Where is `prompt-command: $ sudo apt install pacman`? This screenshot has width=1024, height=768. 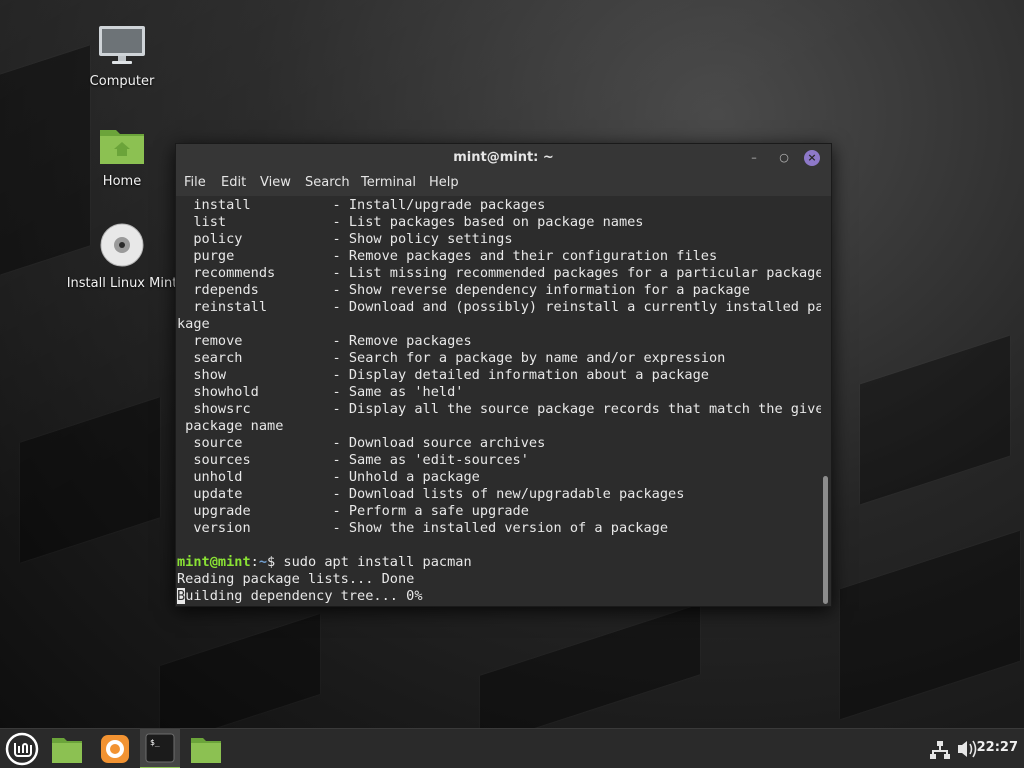
prompt-command: $ sudo apt install pacman is located at coordinates (369, 562).